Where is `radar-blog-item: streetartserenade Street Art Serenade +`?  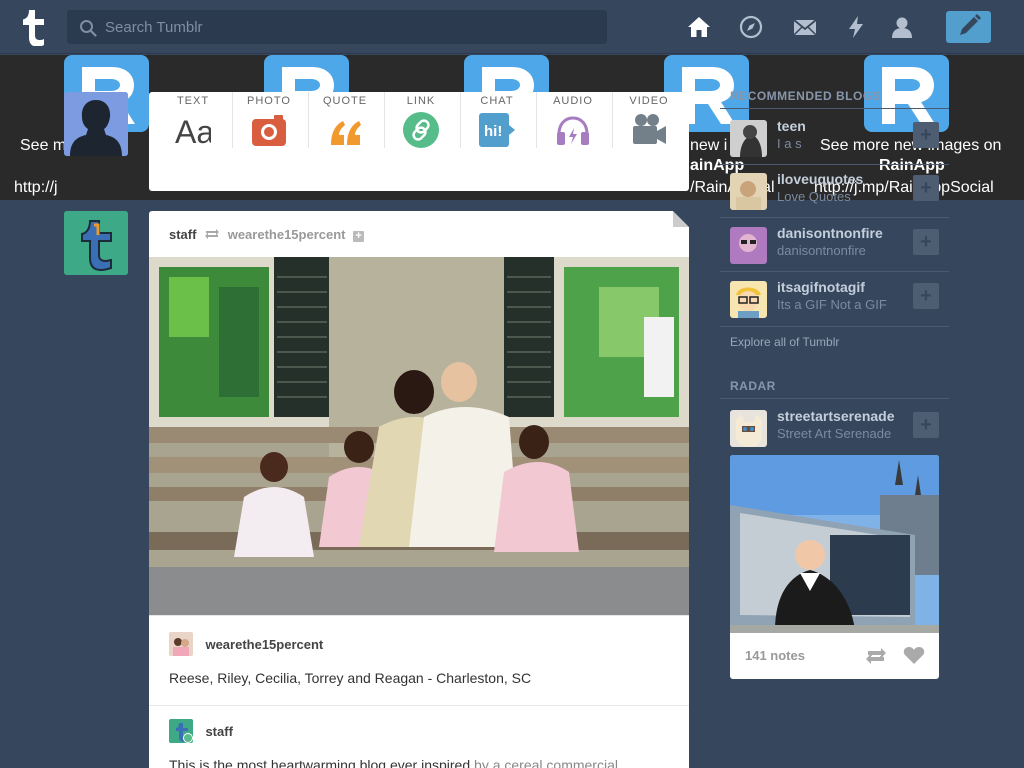
radar-blog-item: streetartserenade Street Art Serenade + is located at coordinates (834, 427).